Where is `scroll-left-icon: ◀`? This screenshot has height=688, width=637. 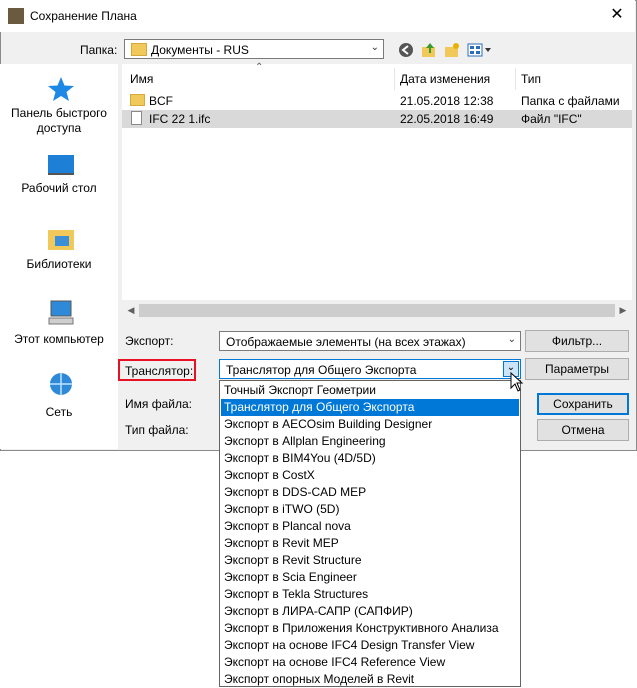
scroll-left-icon: ◀ is located at coordinates (131, 310).